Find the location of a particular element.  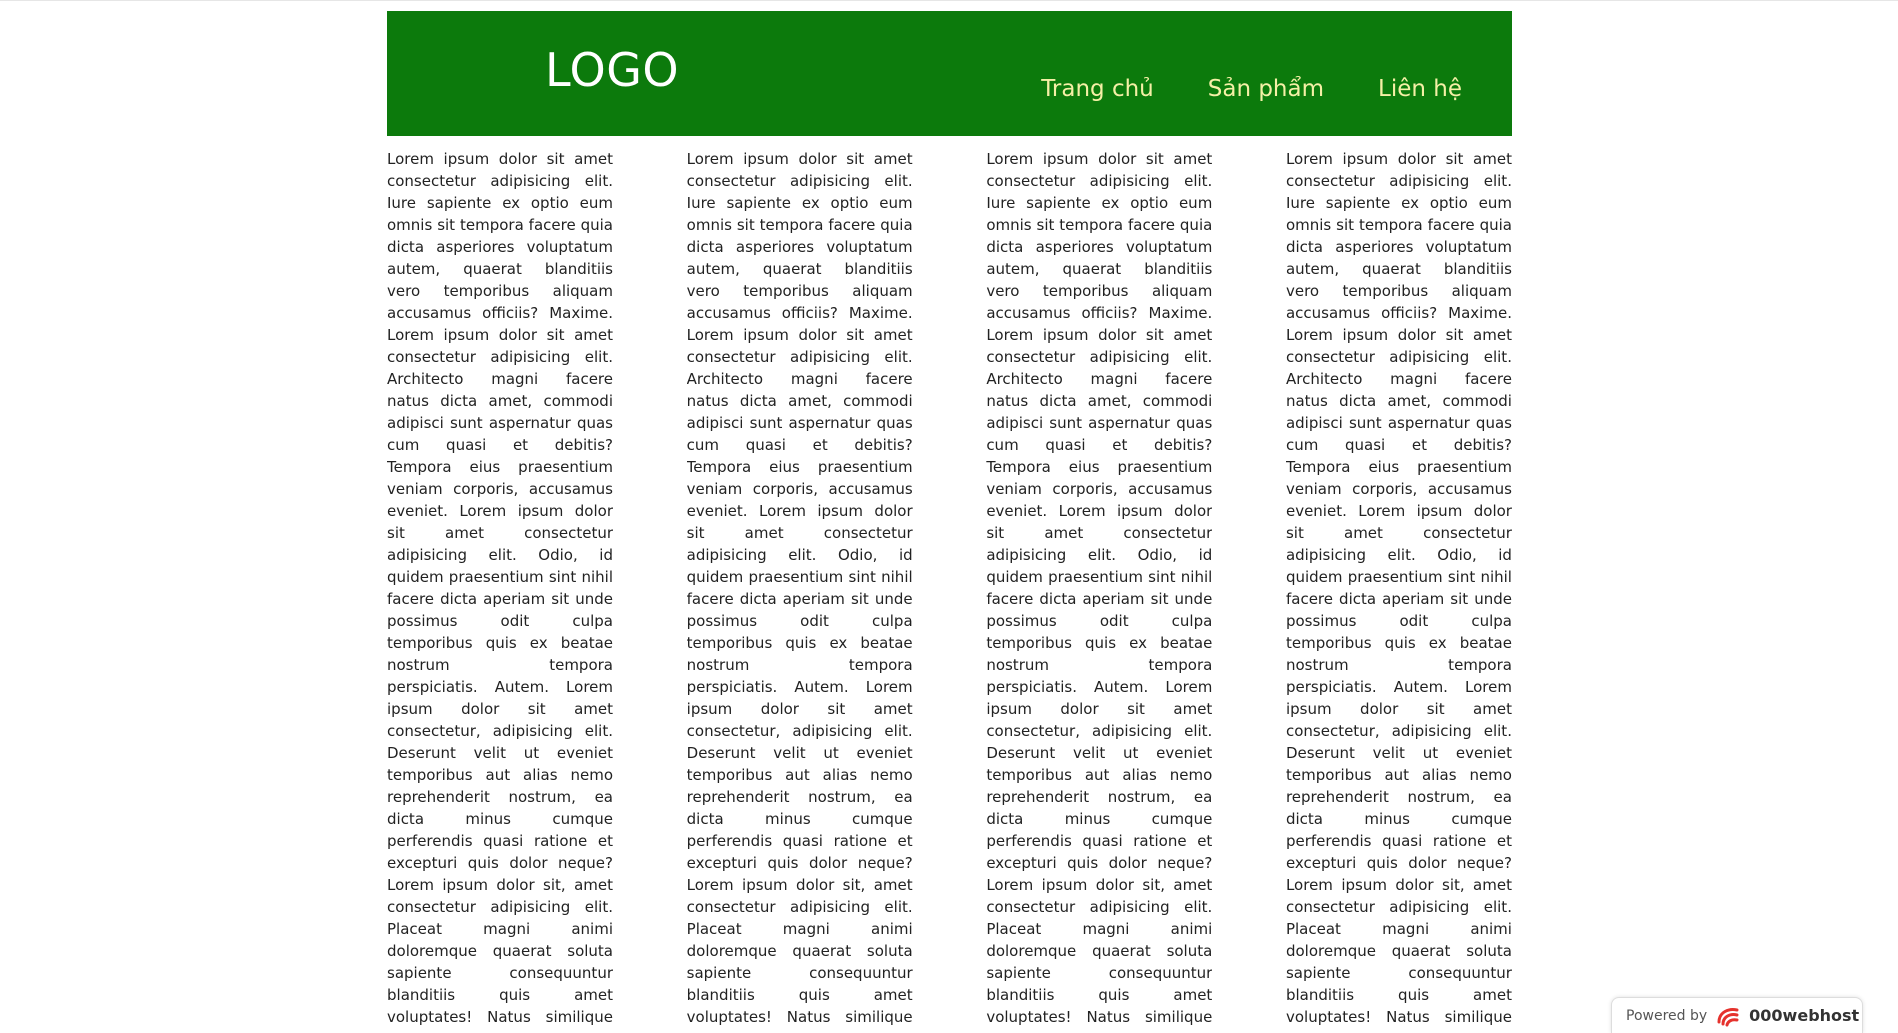

nav-item-contact: Liên hệ is located at coordinates (1420, 89).